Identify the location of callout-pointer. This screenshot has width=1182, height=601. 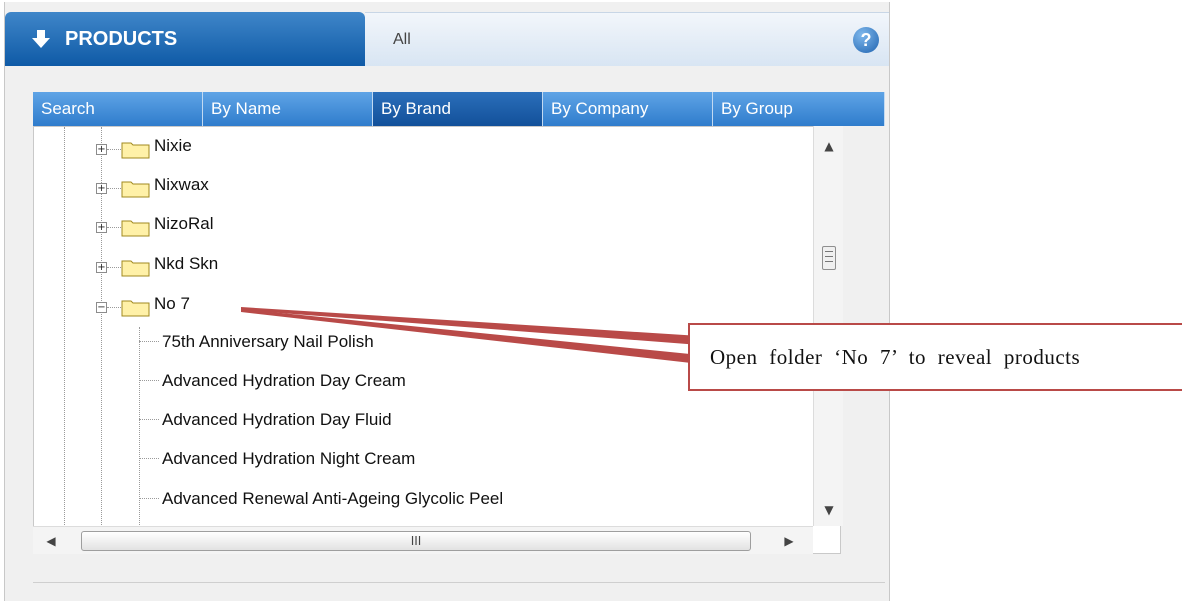
(470, 335).